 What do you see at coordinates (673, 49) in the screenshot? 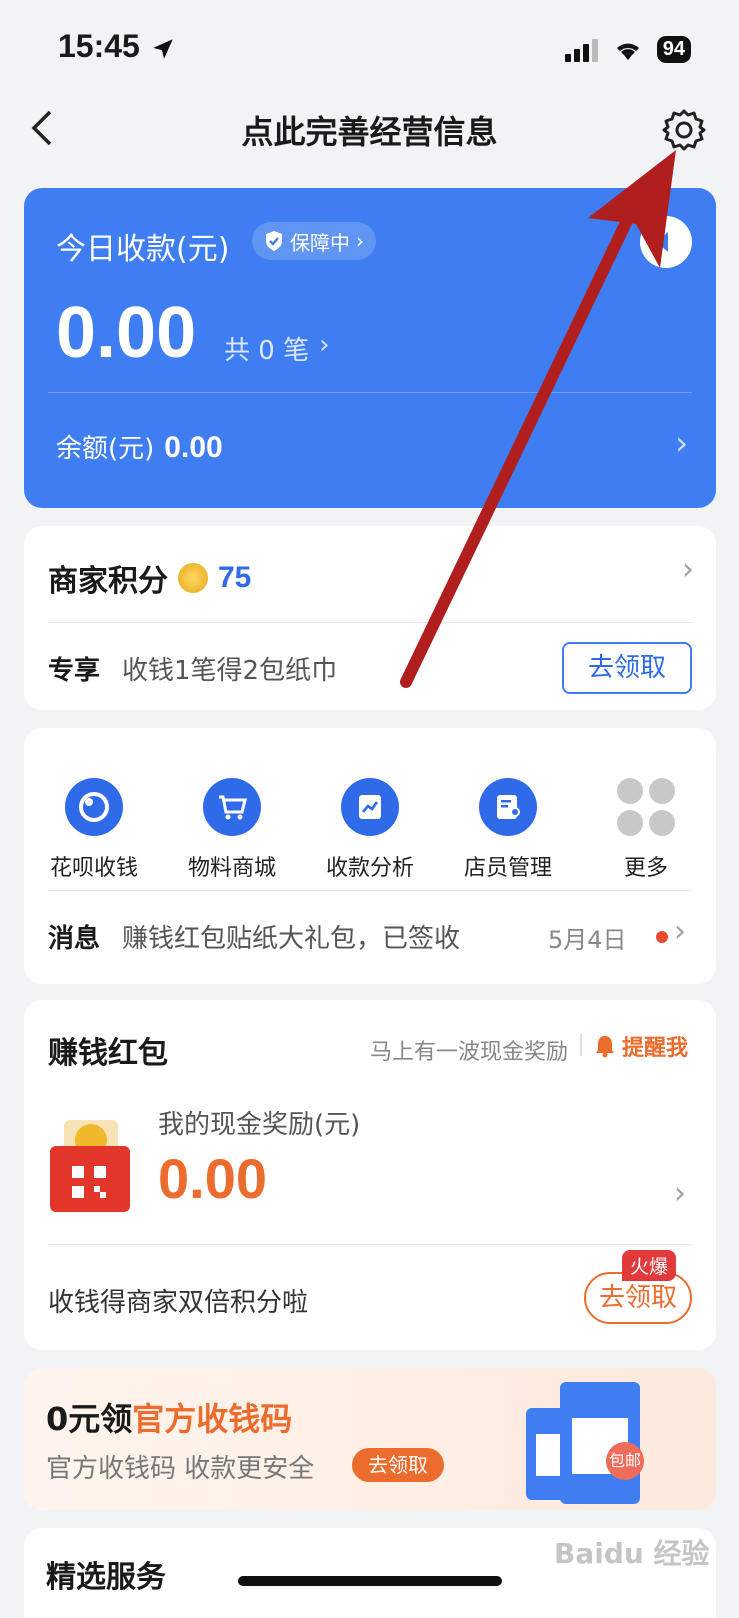
I see `battery-indicator: 94` at bounding box center [673, 49].